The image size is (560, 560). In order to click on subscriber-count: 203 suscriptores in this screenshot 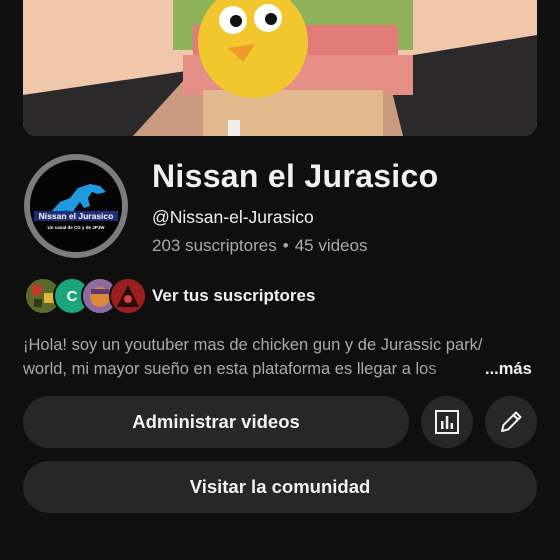, I will do `click(214, 245)`.